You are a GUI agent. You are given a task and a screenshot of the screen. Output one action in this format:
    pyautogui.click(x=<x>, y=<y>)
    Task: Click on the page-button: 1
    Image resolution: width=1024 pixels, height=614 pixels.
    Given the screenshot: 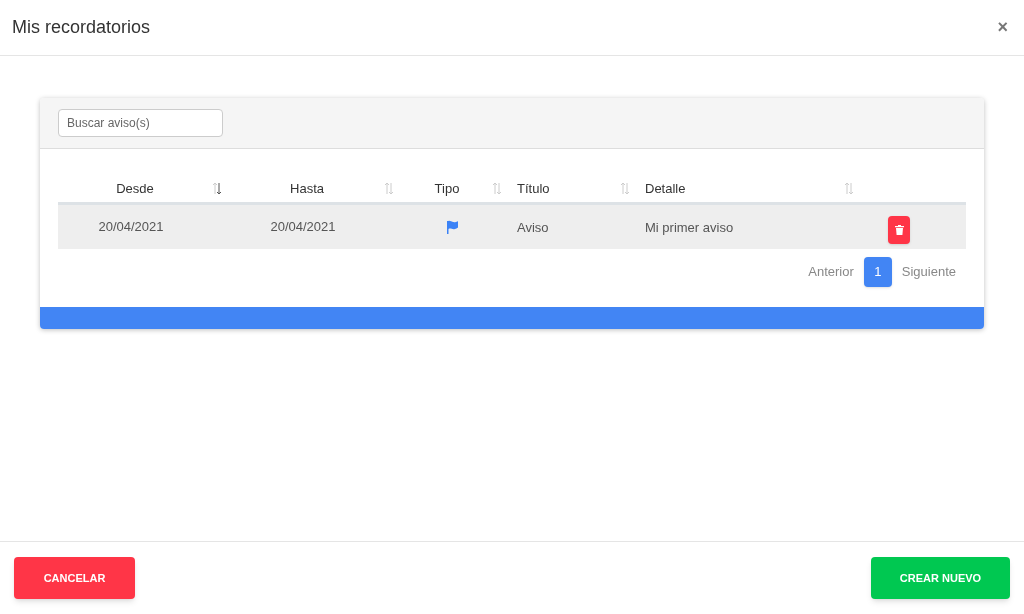 What is the action you would take?
    pyautogui.click(x=877, y=272)
    